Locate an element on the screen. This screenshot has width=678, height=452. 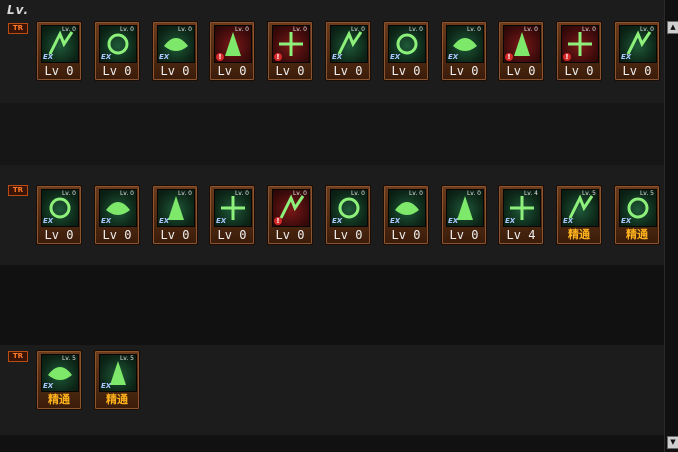
scroll-up-icon: ▲ is located at coordinates (672, 27).